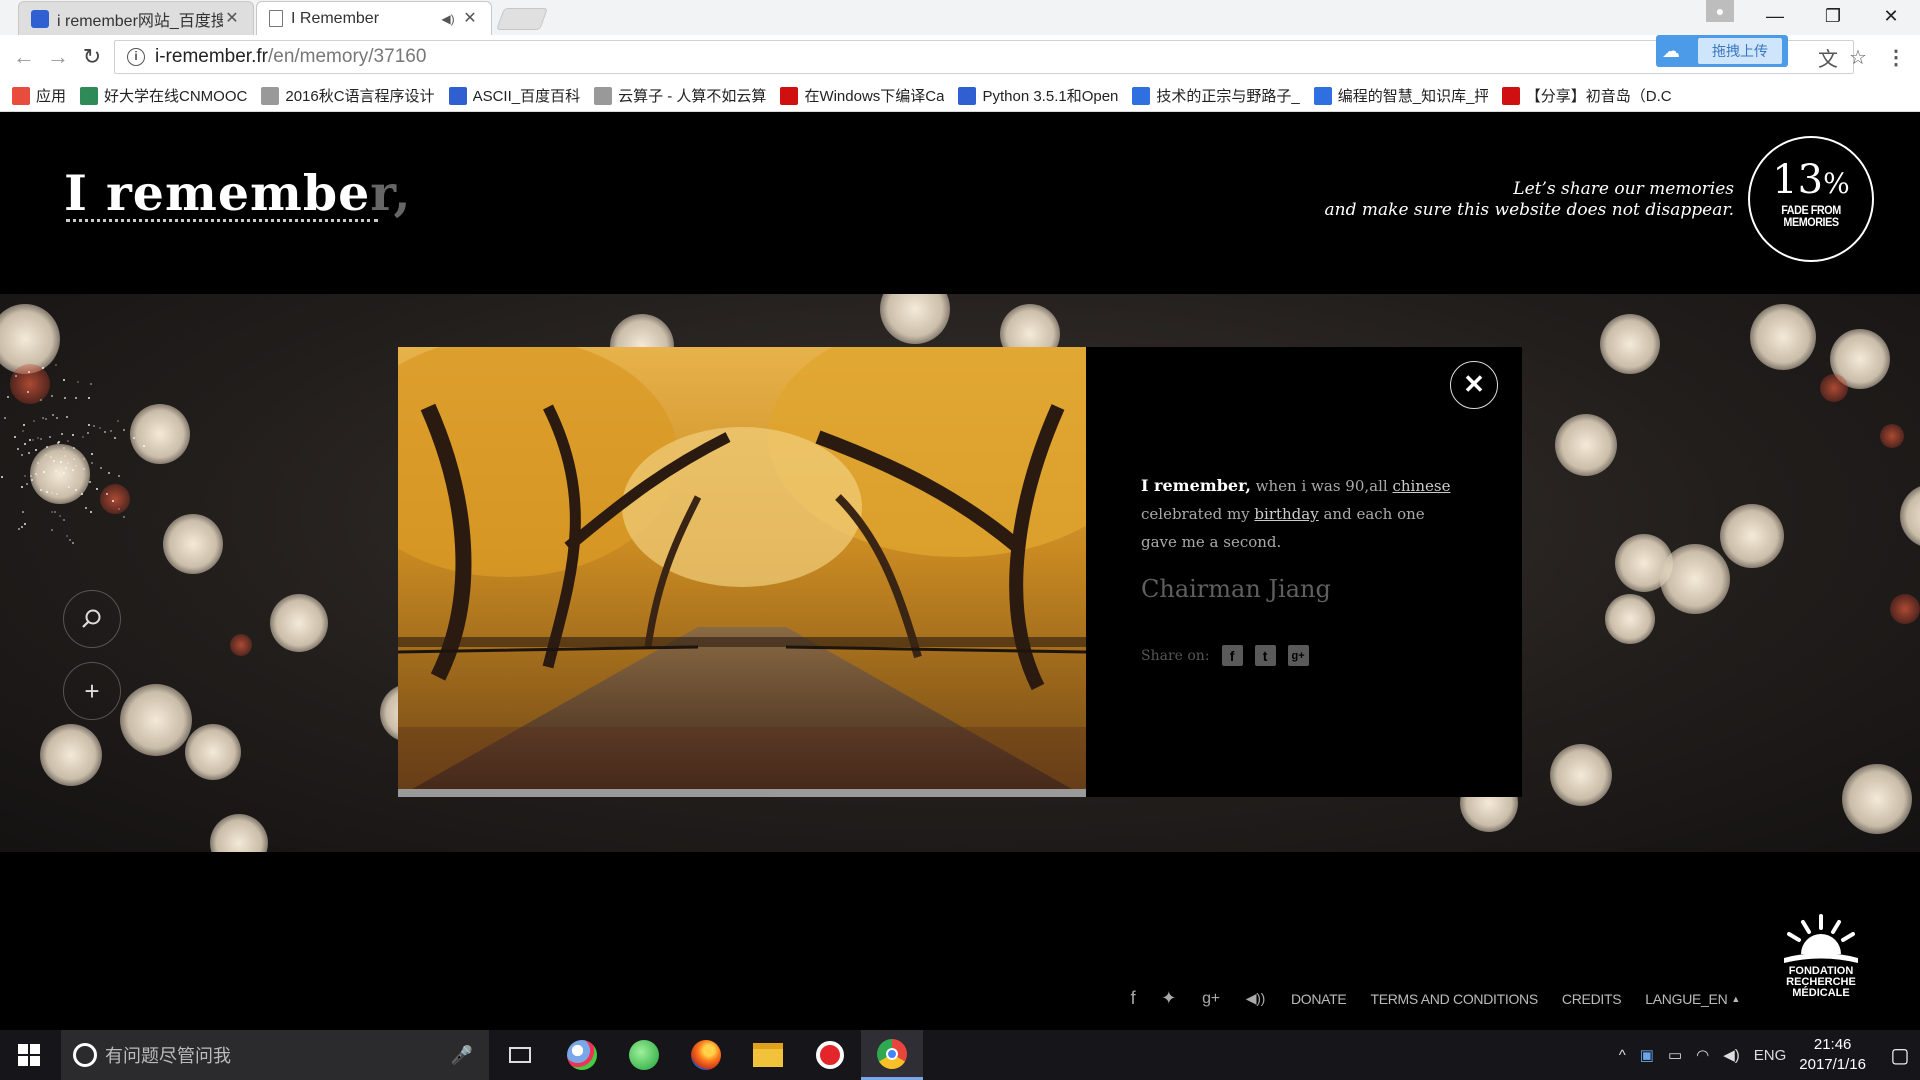 The height and width of the screenshot is (1080, 1920). What do you see at coordinates (862, 95) in the screenshot?
I see `bookmark-item: 在Windows下编译Ca` at bounding box center [862, 95].